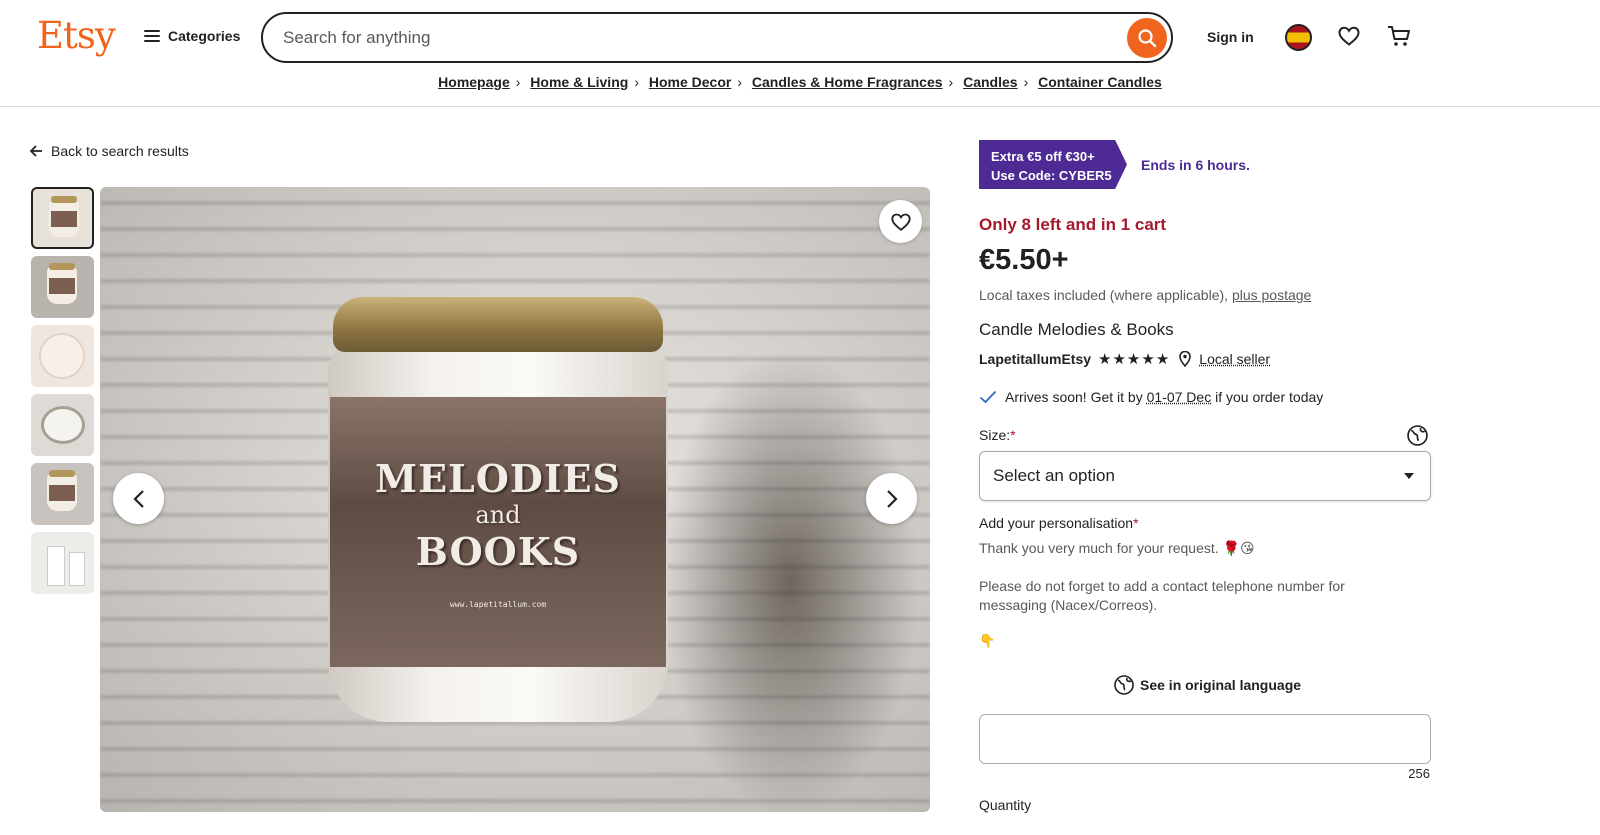  I want to click on promo-line2: Use Code: CYBER5, so click(1051, 175).